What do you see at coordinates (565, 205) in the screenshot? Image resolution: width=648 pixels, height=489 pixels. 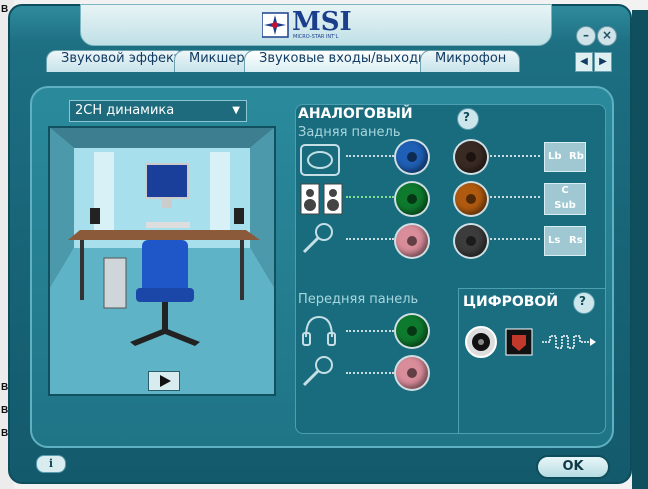 I see `channel-label: Sub` at bounding box center [565, 205].